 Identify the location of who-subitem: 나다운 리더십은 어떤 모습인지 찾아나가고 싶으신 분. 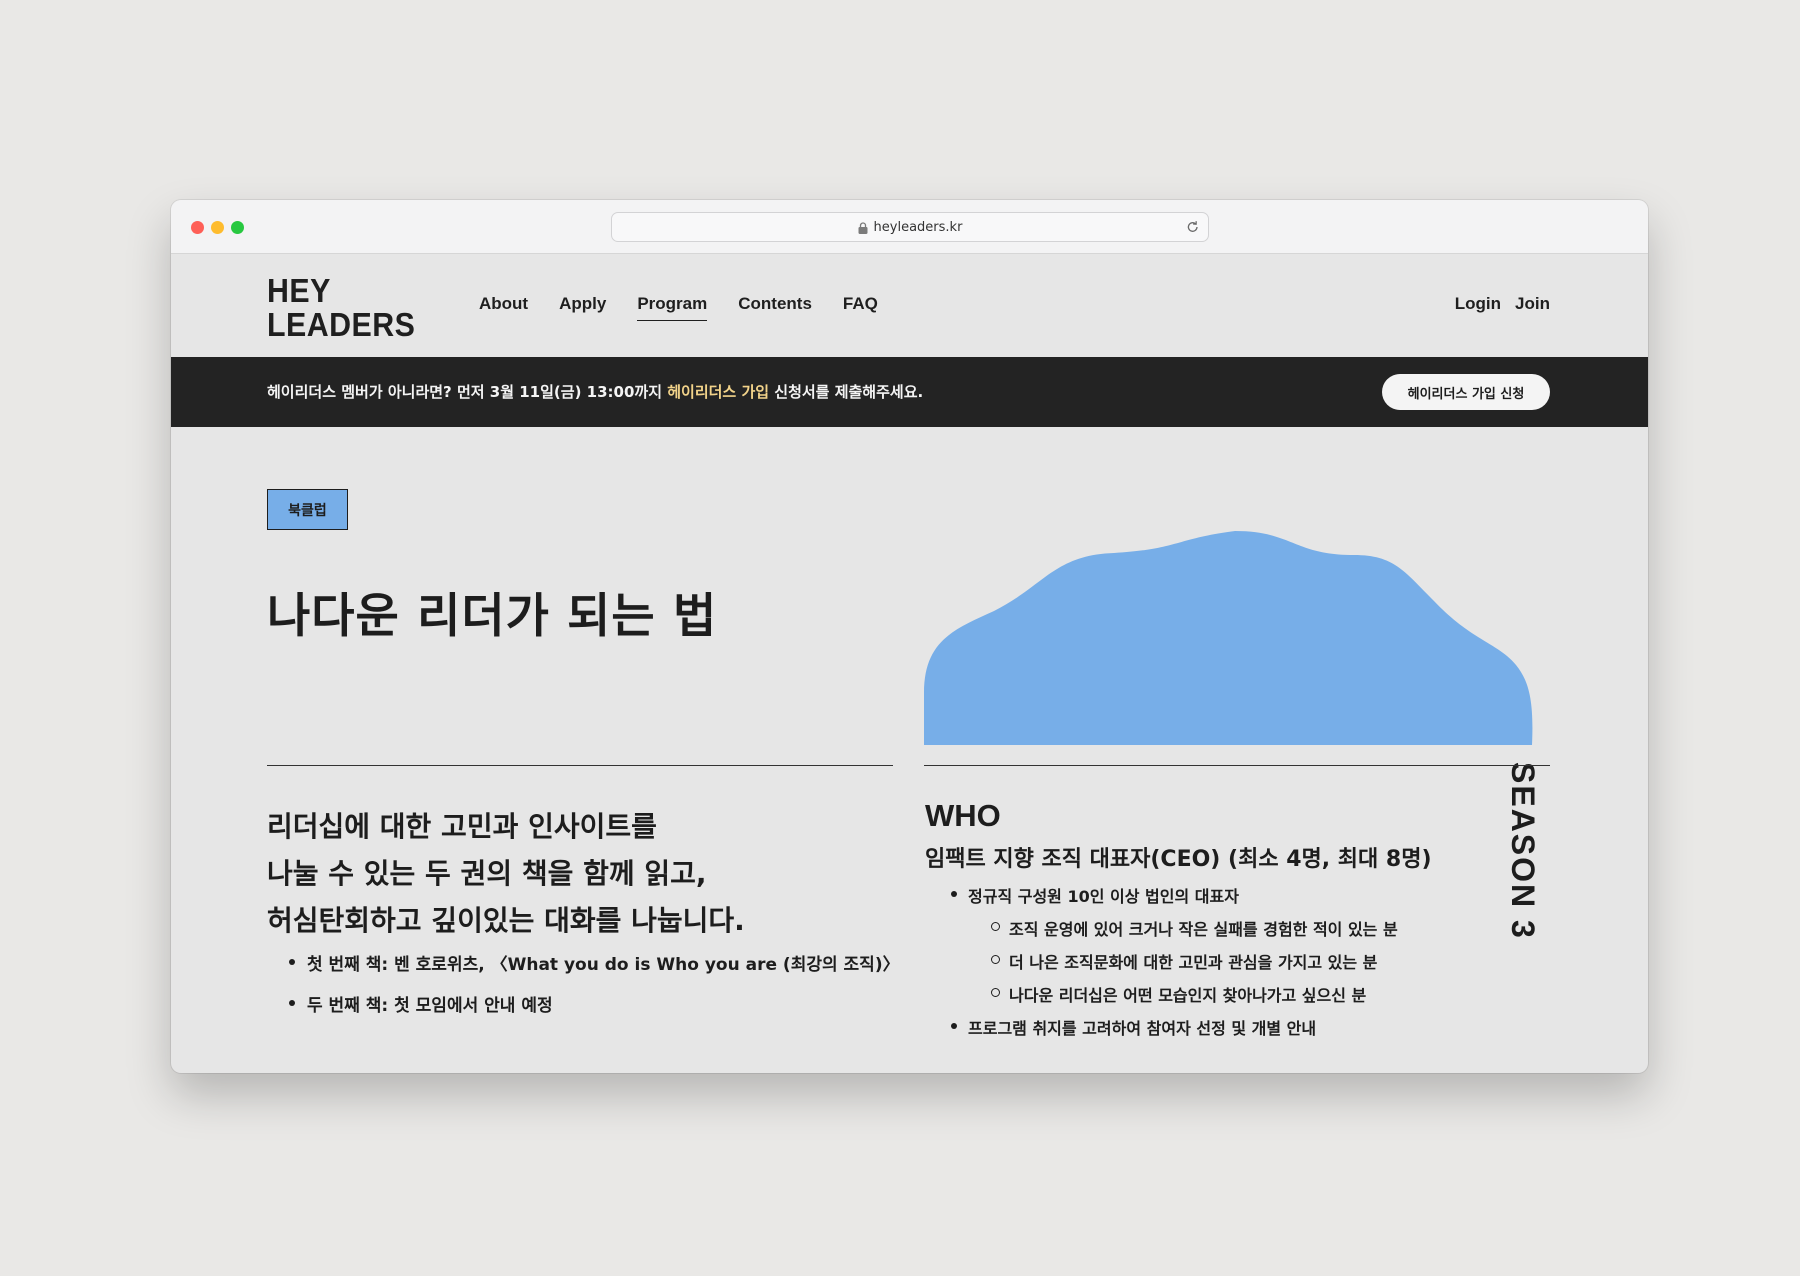
(1174, 998).